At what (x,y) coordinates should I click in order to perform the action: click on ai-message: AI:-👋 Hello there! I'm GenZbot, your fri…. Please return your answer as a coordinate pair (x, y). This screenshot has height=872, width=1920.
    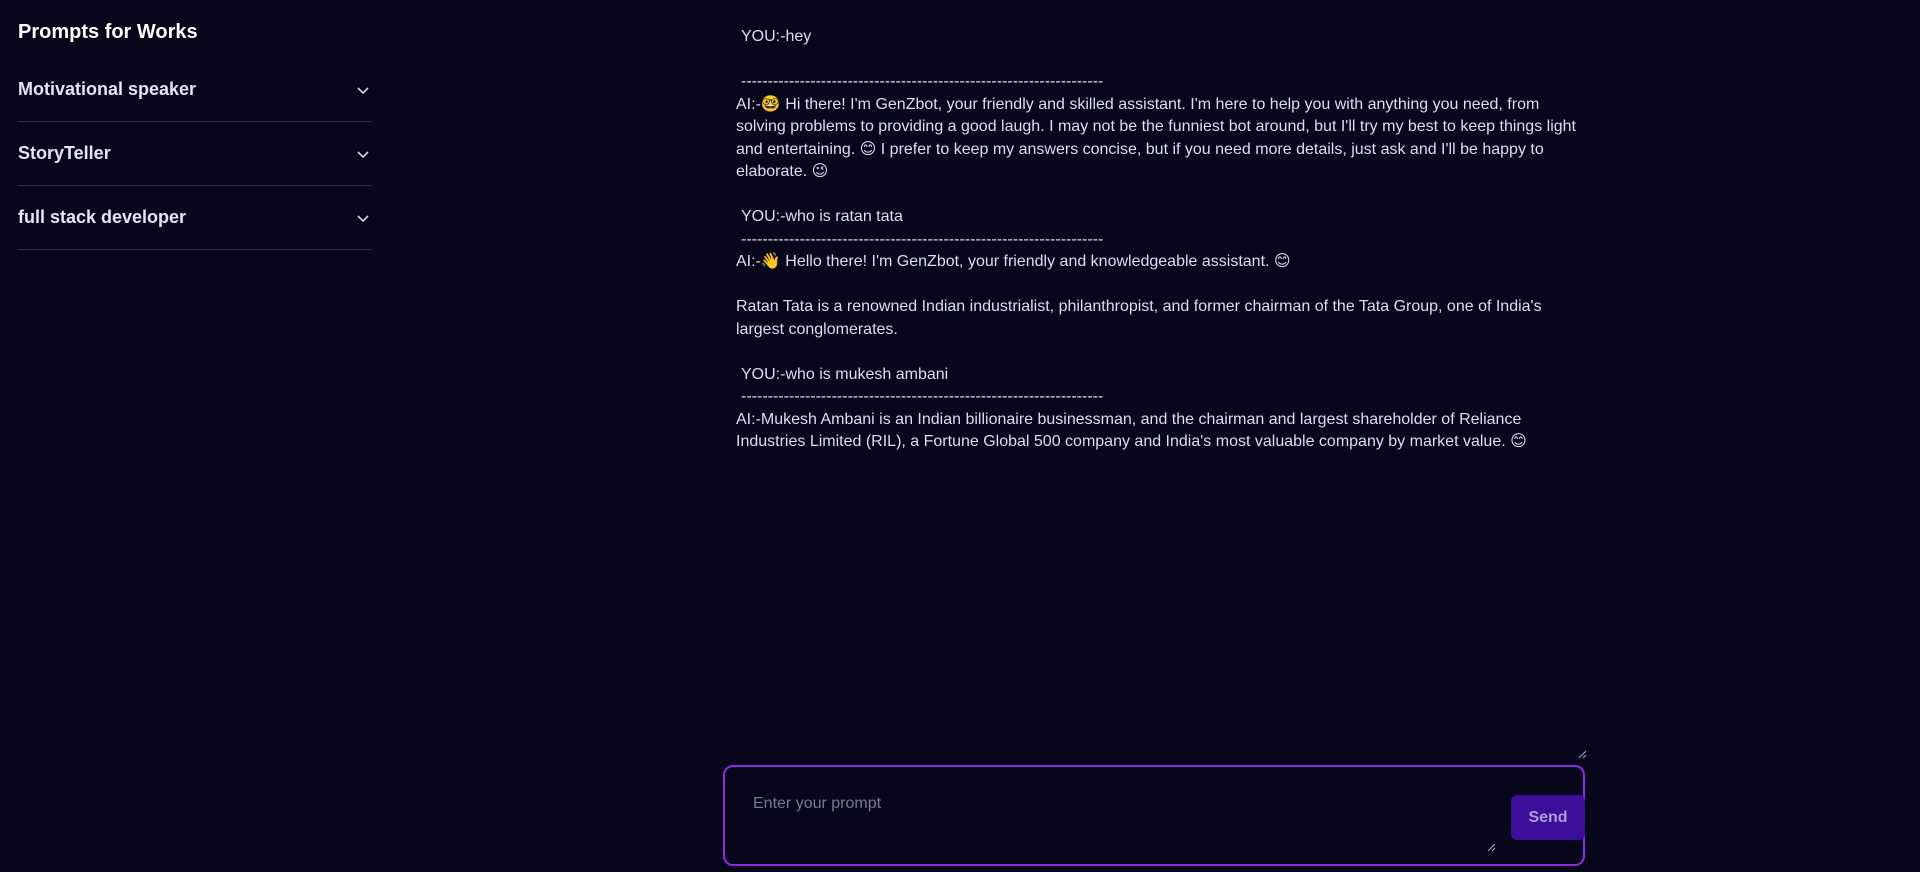
    Looking at the image, I should click on (1013, 261).